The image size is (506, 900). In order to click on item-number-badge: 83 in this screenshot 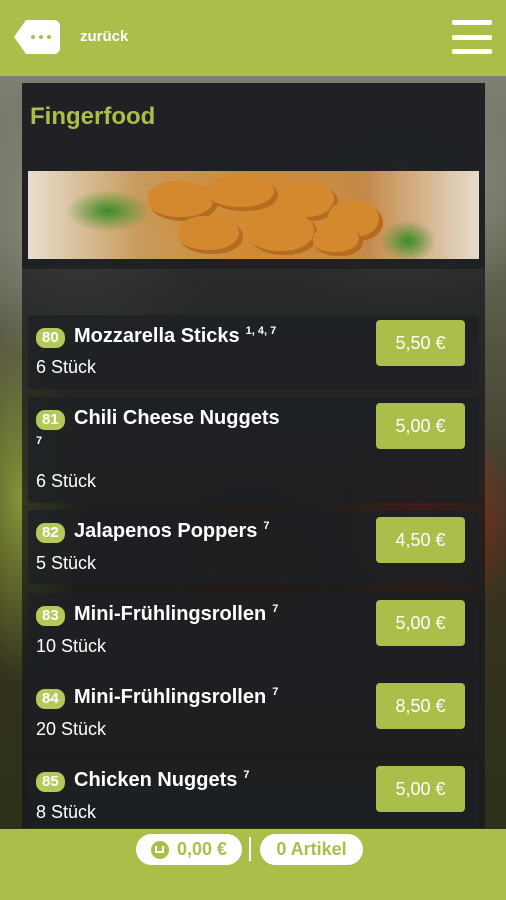, I will do `click(50, 616)`.